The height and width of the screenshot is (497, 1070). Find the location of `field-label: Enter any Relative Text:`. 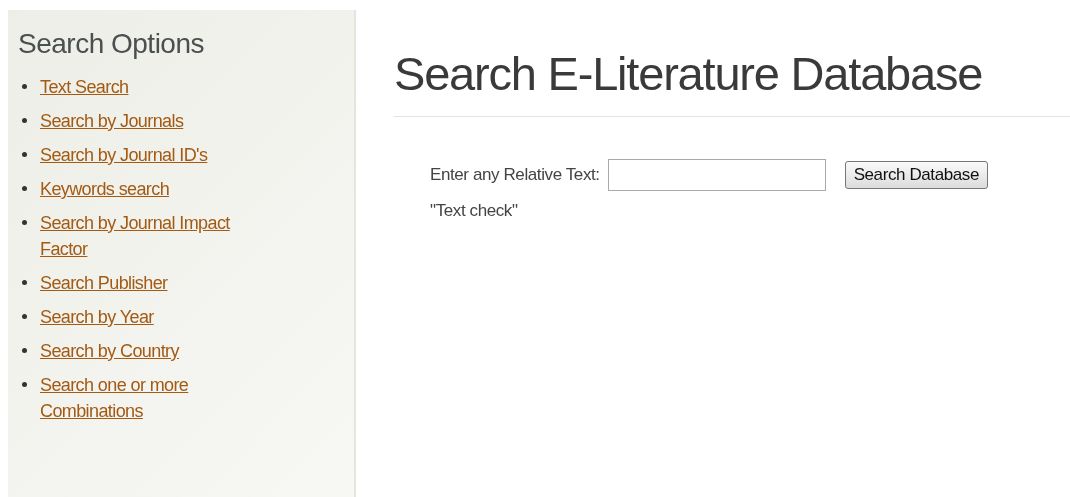

field-label: Enter any Relative Text: is located at coordinates (515, 175).